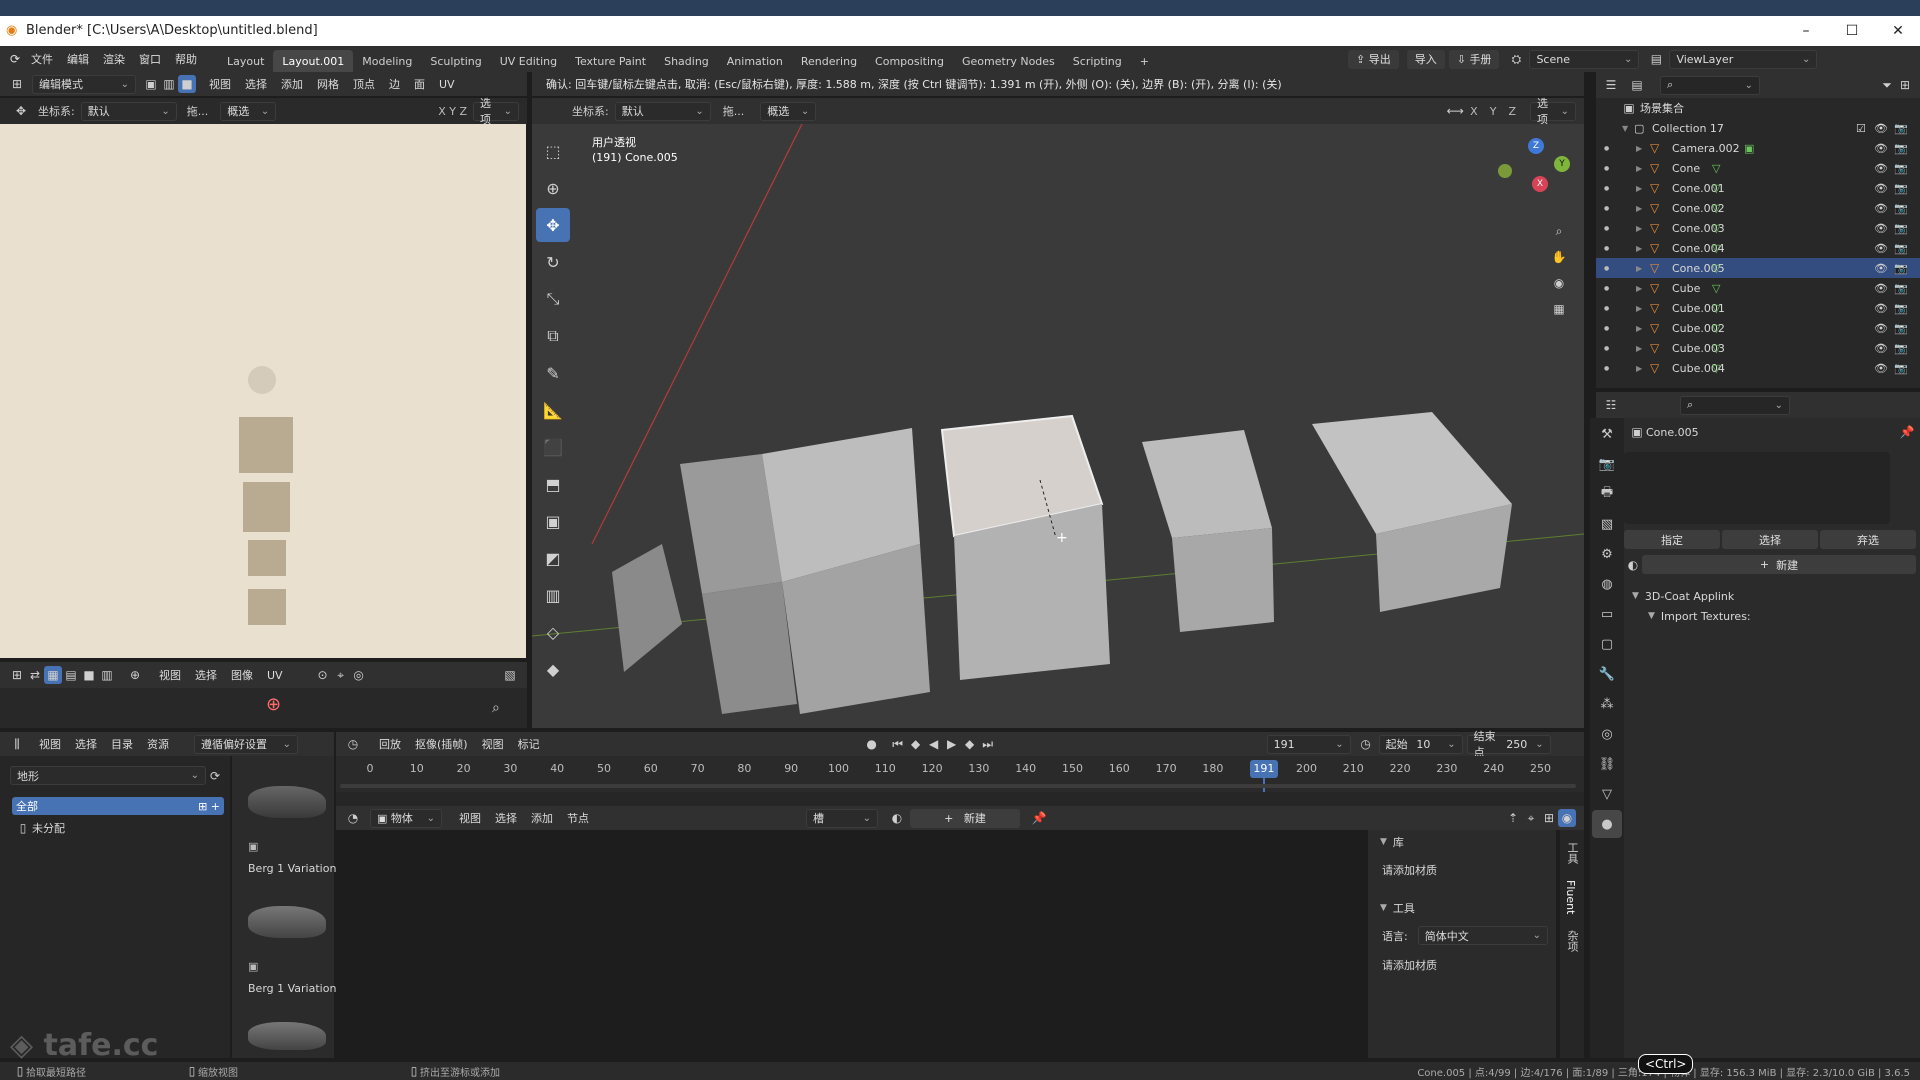 Image resolution: width=1920 pixels, height=1080 pixels. Describe the element at coordinates (1039, 818) in the screenshot. I see `pin-icon-2: 📌` at that location.